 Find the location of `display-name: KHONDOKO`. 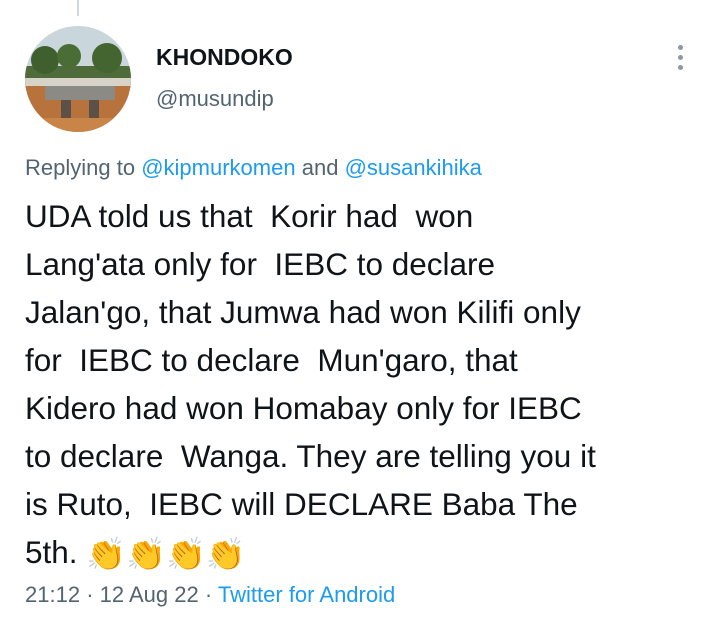

display-name: KHONDOKO is located at coordinates (224, 57).